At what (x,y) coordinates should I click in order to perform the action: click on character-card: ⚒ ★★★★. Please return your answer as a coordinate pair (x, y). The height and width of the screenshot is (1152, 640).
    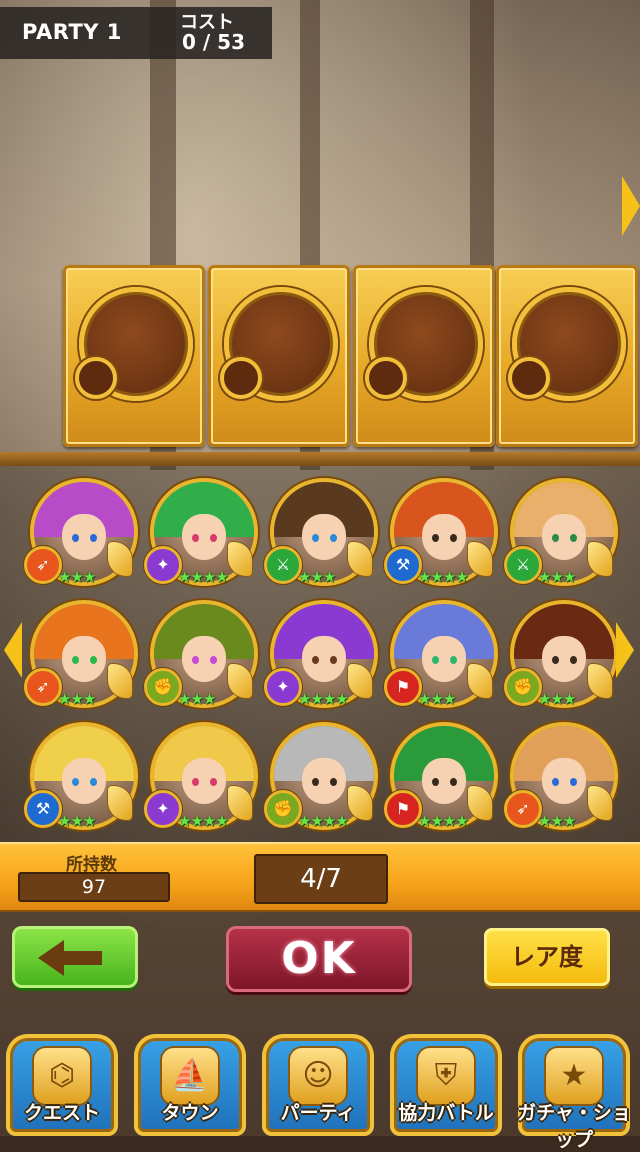
    Looking at the image, I should click on (441, 534).